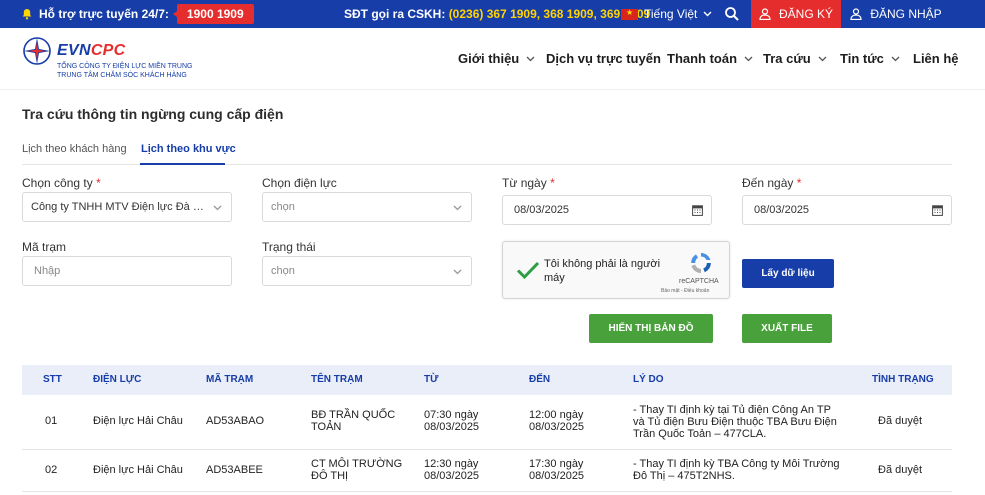 The image size is (985, 495). Describe the element at coordinates (289, 247) in the screenshot. I see `status-label: Trạng thái` at that location.